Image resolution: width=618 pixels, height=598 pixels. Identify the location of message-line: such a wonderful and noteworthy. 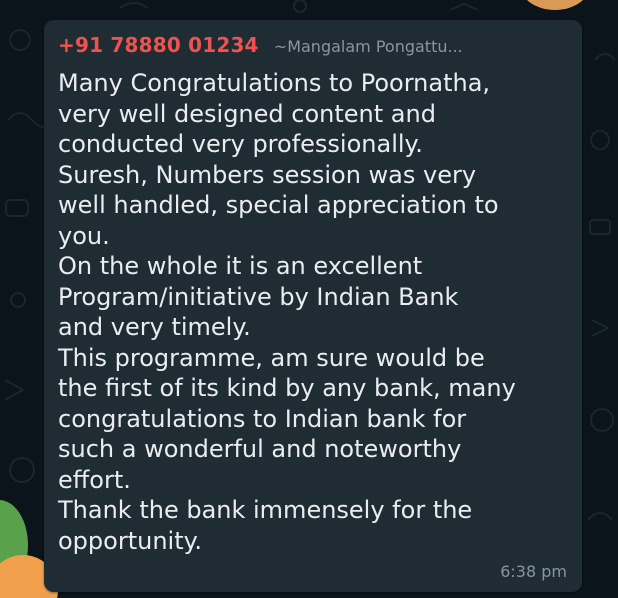
(260, 449).